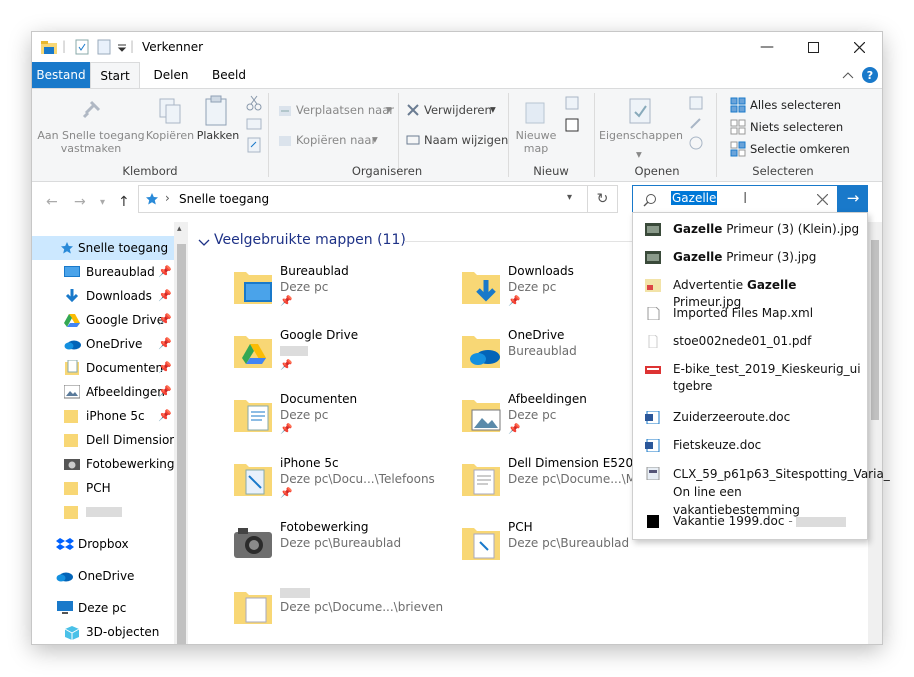 Image resolution: width=914 pixels, height=677 pixels. What do you see at coordinates (347, 358) in the screenshot?
I see `folder-item-google-drive: Google Drive 📌` at bounding box center [347, 358].